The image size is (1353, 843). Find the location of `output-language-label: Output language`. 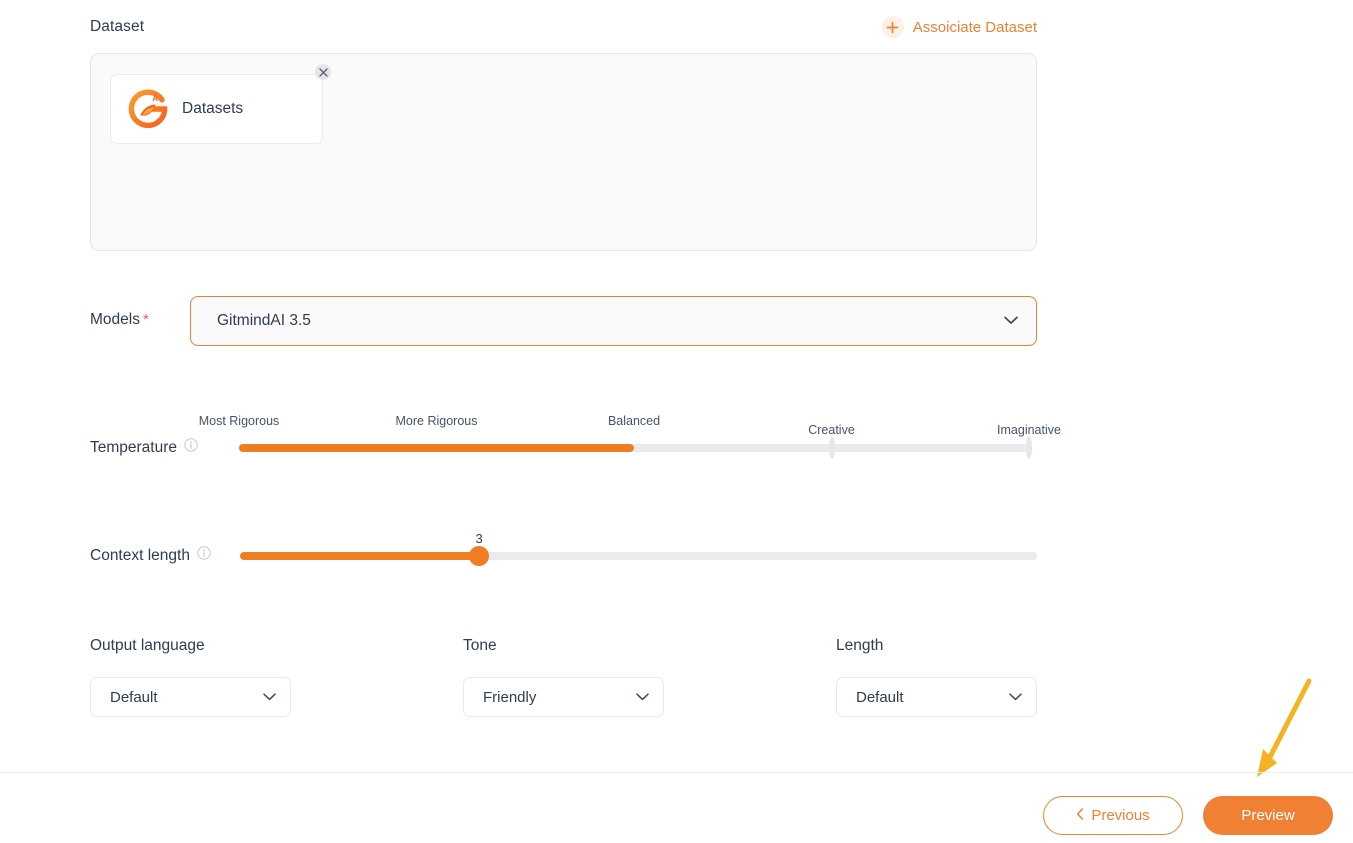

output-language-label: Output language is located at coordinates (147, 645).